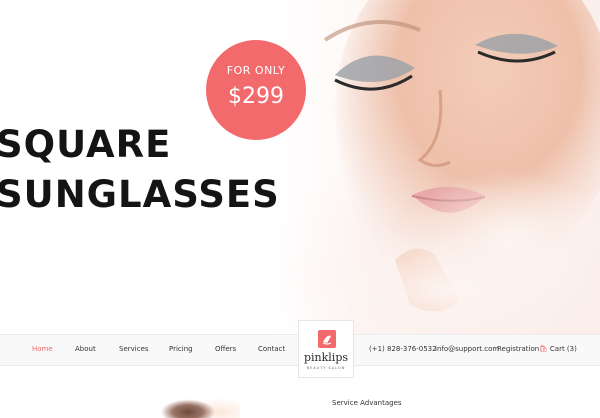 The height and width of the screenshot is (418, 600). Describe the element at coordinates (543, 349) in the screenshot. I see `cart-icon: 🛍` at that location.